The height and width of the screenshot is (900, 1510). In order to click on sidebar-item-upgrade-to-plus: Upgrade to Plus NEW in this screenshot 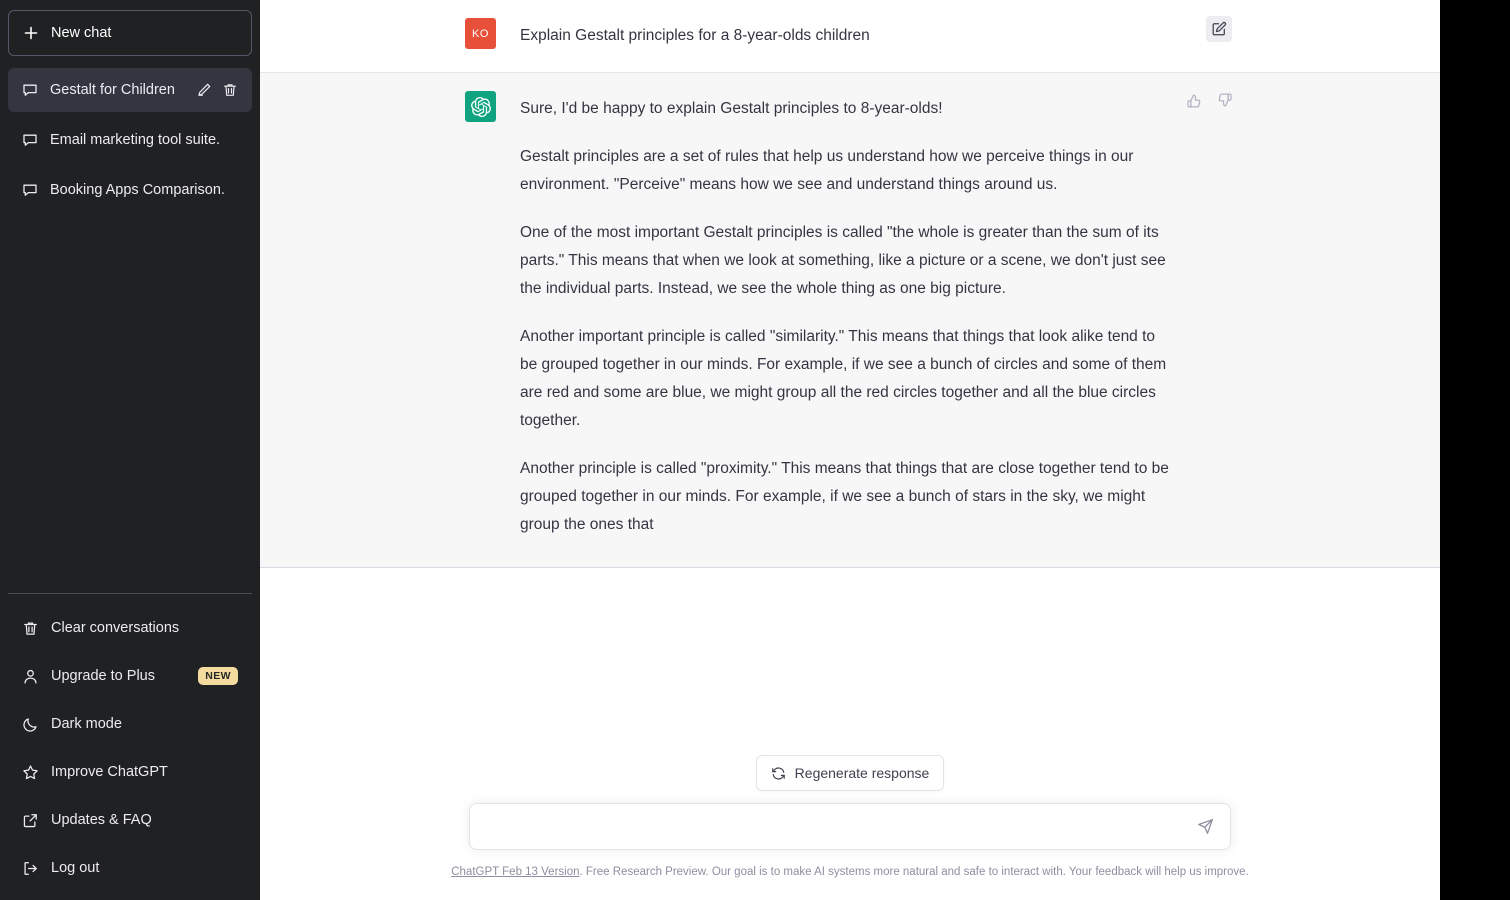, I will do `click(130, 676)`.